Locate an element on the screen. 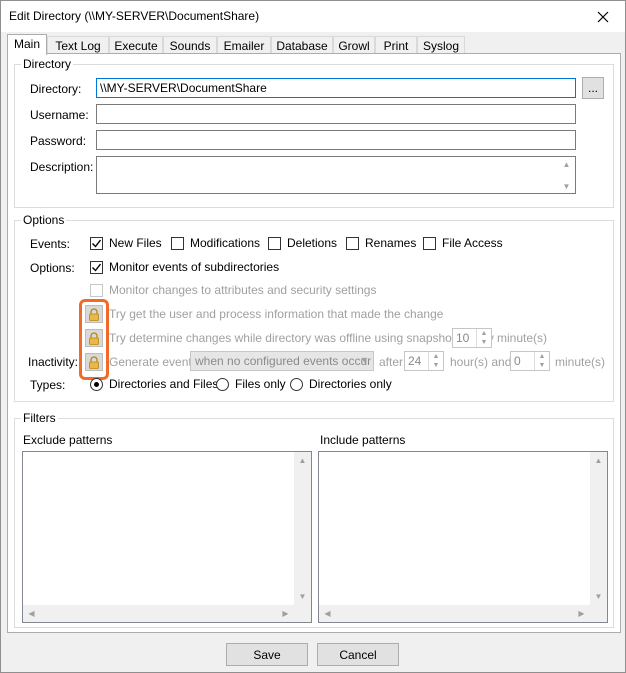 The width and height of the screenshot is (626, 673). inactivity-minutes-stepper: 0 ▲ ▼ is located at coordinates (530, 361).